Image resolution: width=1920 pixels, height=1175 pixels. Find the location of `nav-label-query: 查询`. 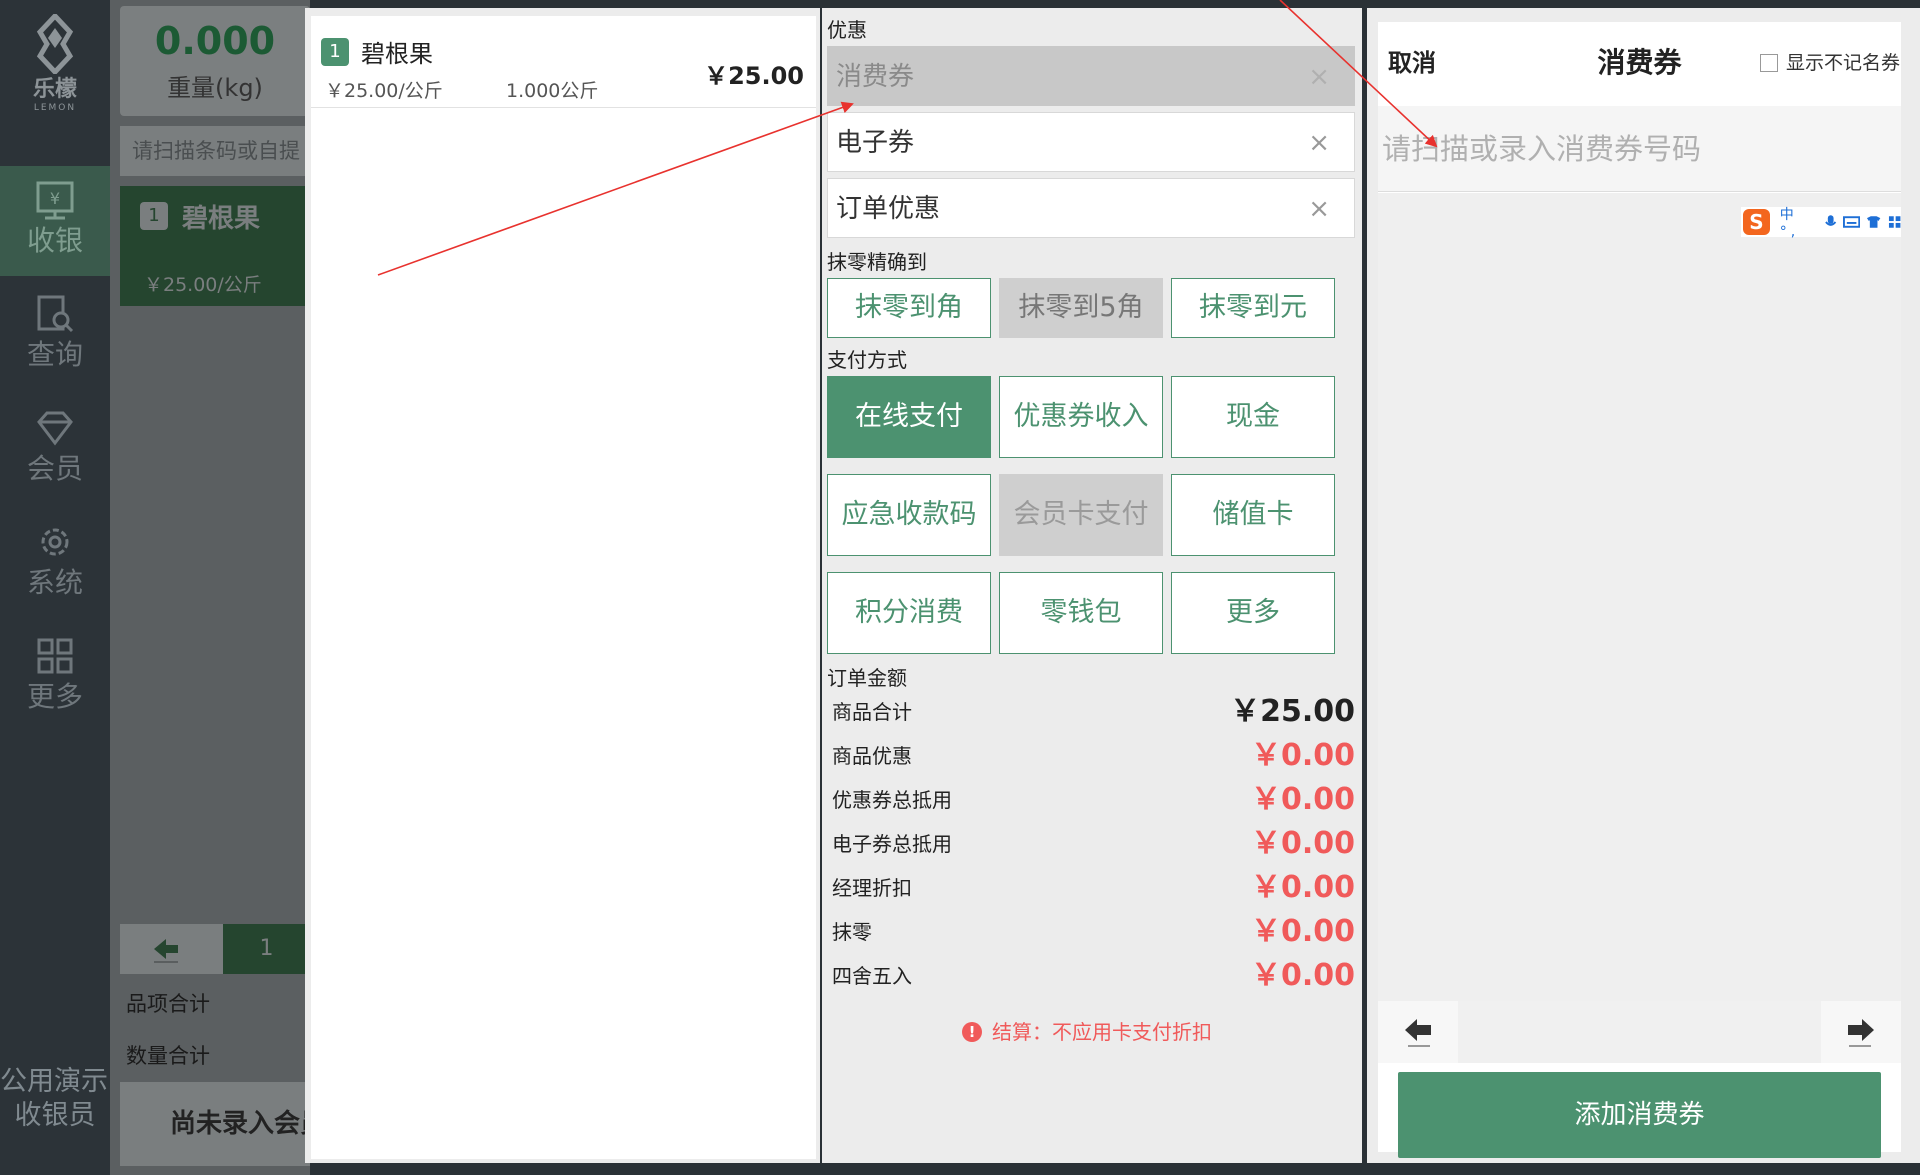

nav-label-query: 查询 is located at coordinates (54, 354).